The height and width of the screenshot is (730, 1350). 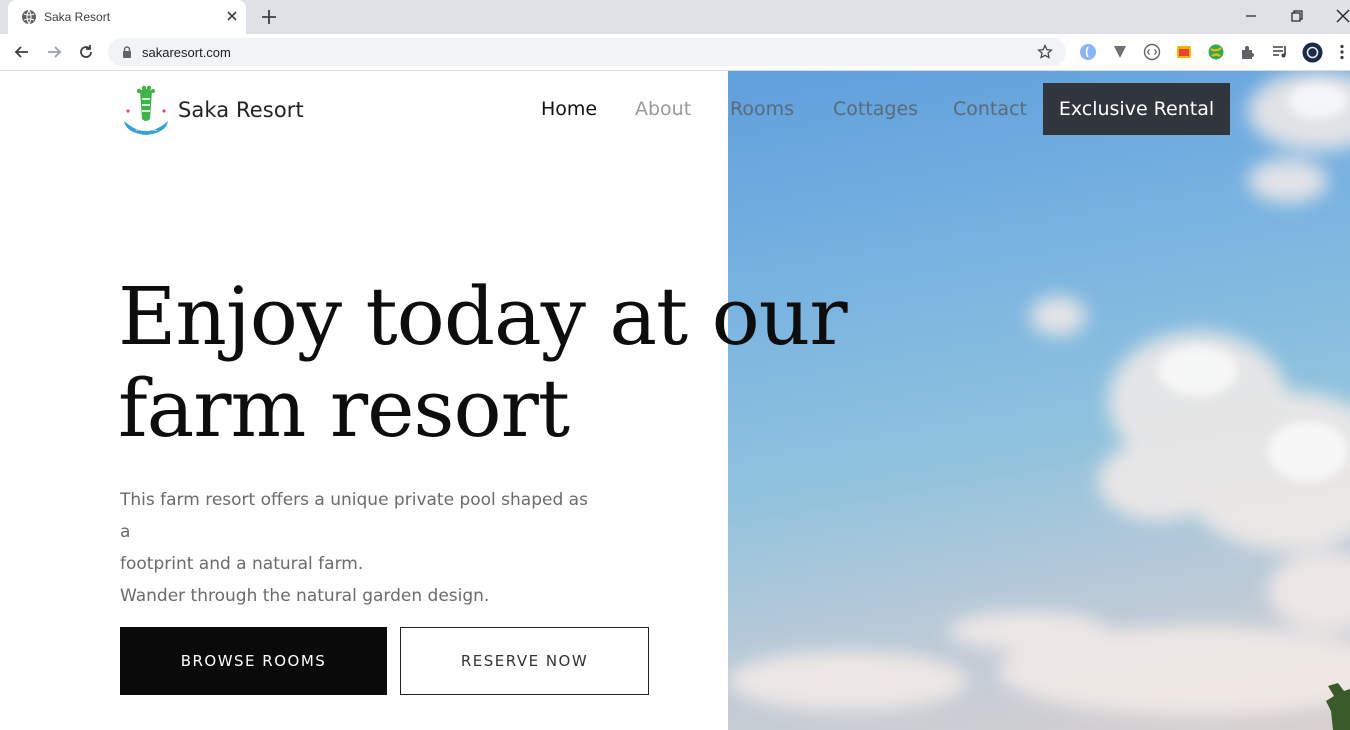 I want to click on lock-icon, so click(x=127, y=52).